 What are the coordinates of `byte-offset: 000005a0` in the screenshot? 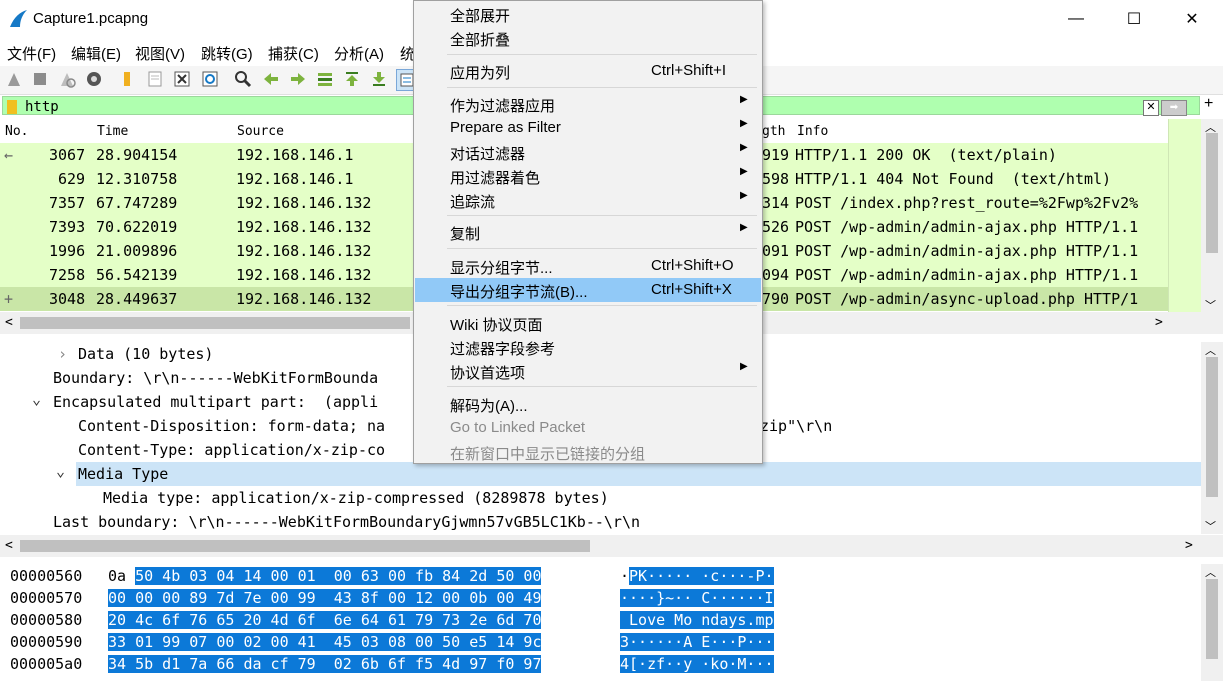 It's located at (46, 664).